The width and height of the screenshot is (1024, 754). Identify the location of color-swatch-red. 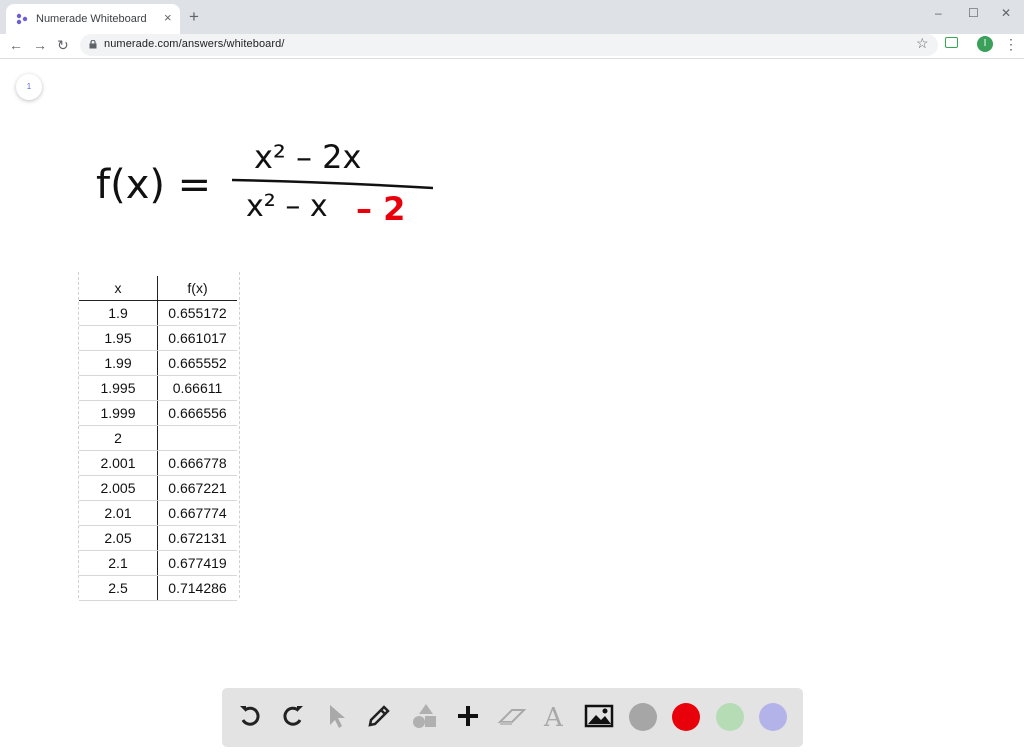
(686, 717).